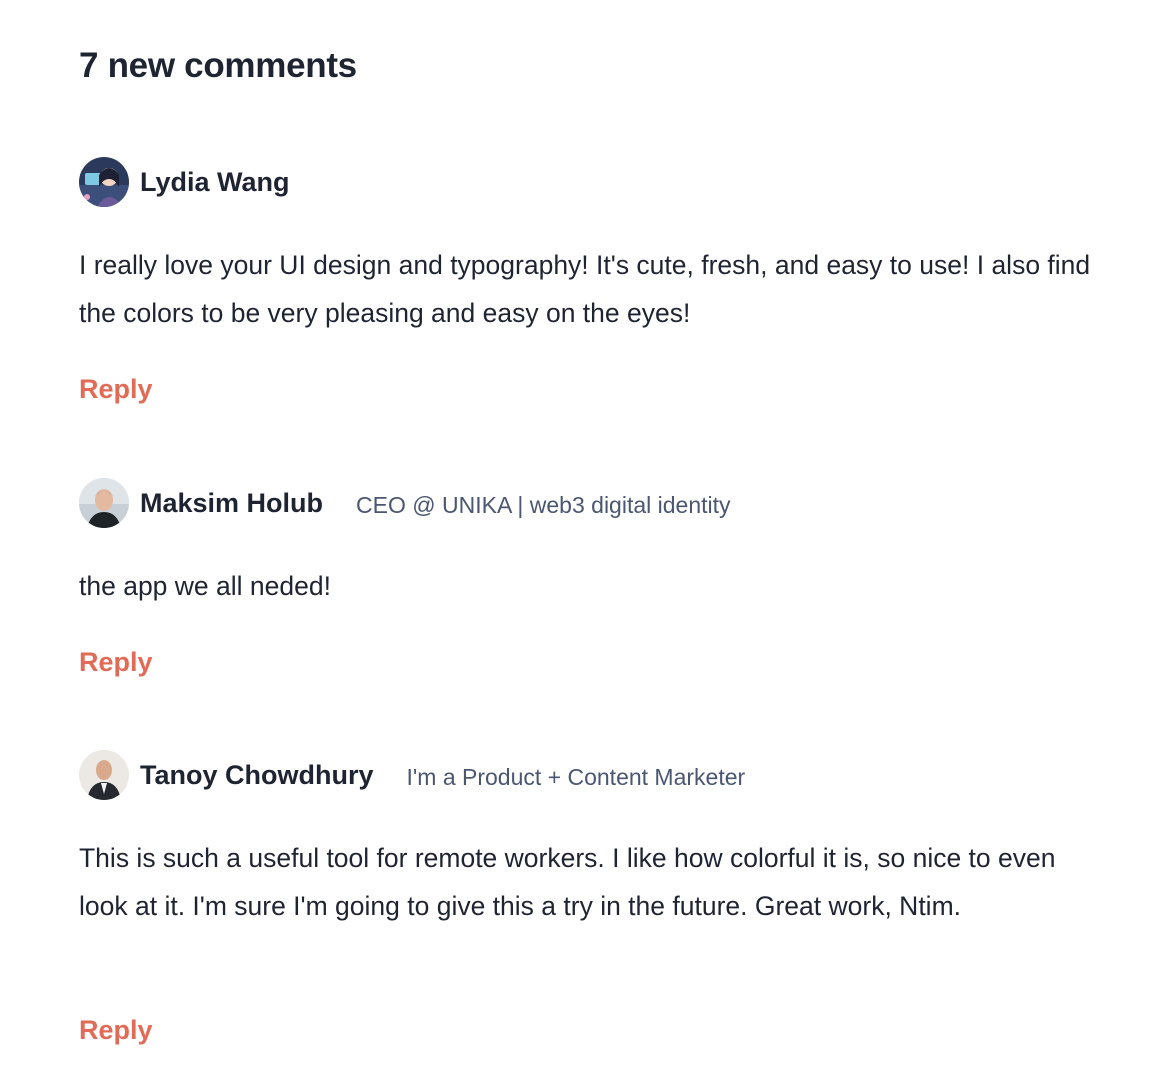 This screenshot has width=1160, height=1082. I want to click on comment-author-name: Tanoy Chowdhury, so click(257, 775).